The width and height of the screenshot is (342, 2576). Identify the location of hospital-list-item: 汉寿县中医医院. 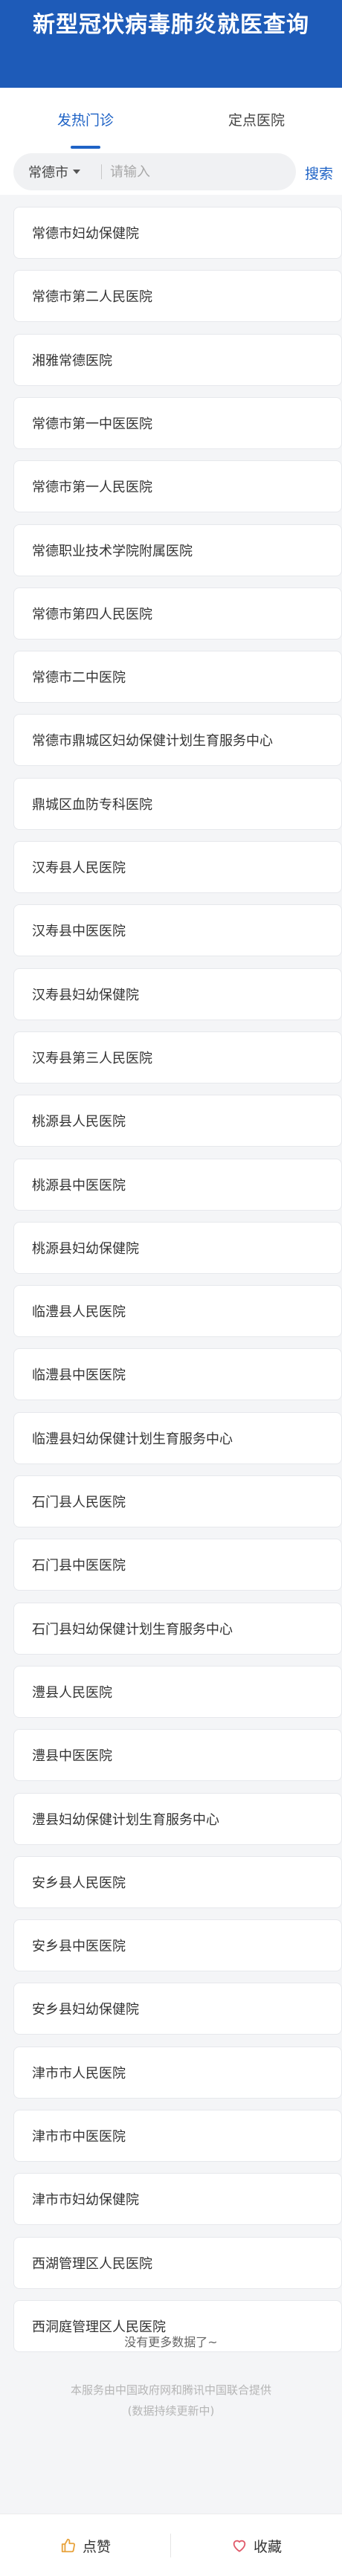
(177, 930).